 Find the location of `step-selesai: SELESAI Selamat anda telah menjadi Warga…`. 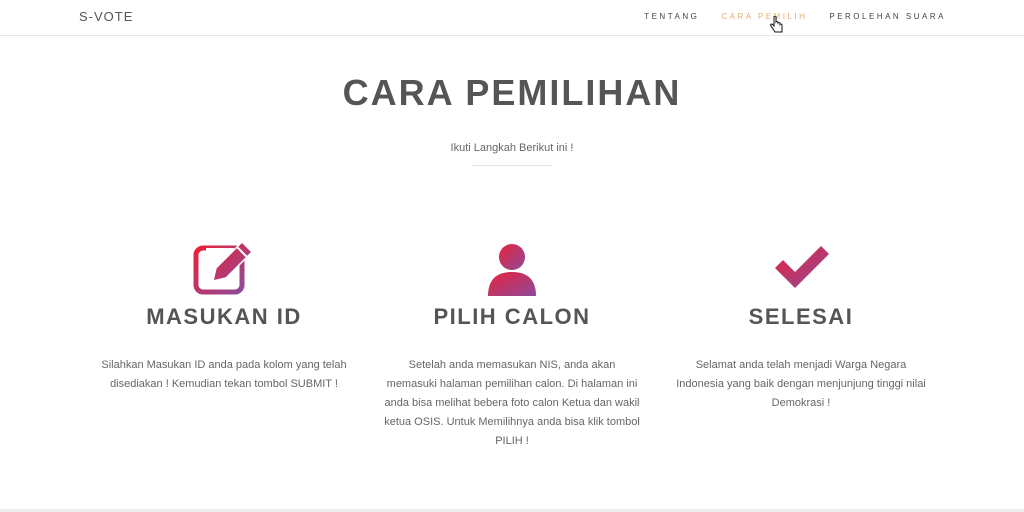

step-selesai: SELESAI Selamat anda telah menjadi Warga… is located at coordinates (801, 326).